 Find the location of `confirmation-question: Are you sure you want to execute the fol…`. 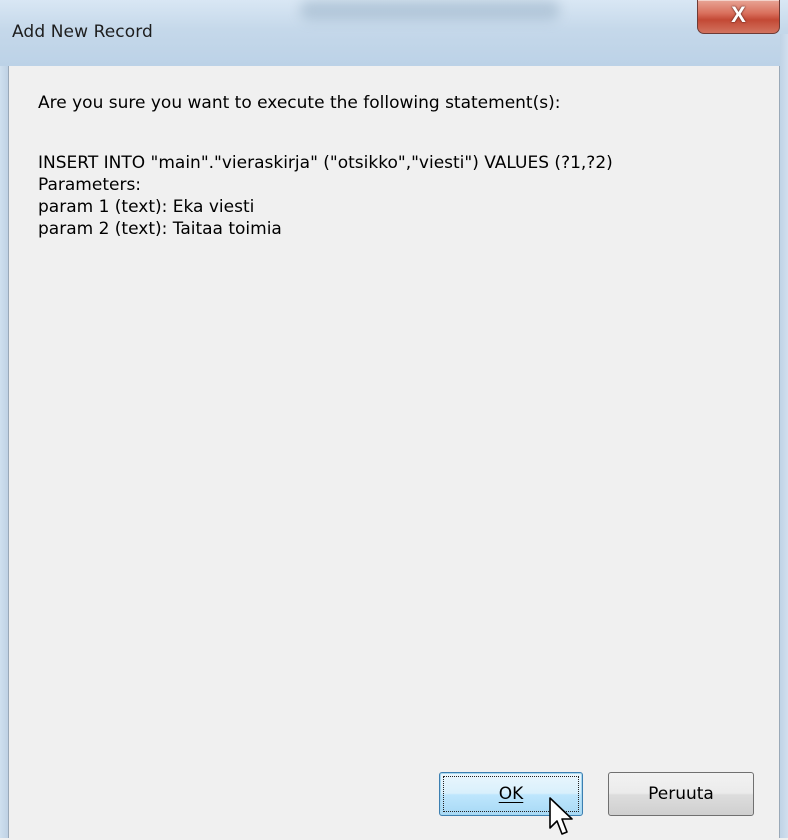

confirmation-question: Are you sure you want to execute the fol… is located at coordinates (299, 103).